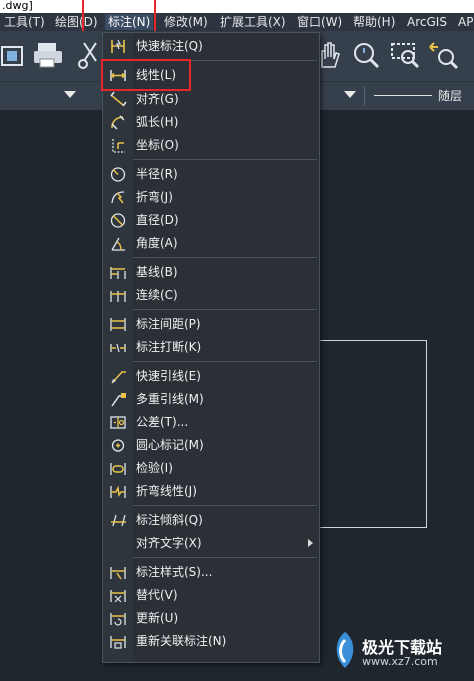 This screenshot has height=681, width=474. I want to click on tolerance-icon, so click(118, 422).